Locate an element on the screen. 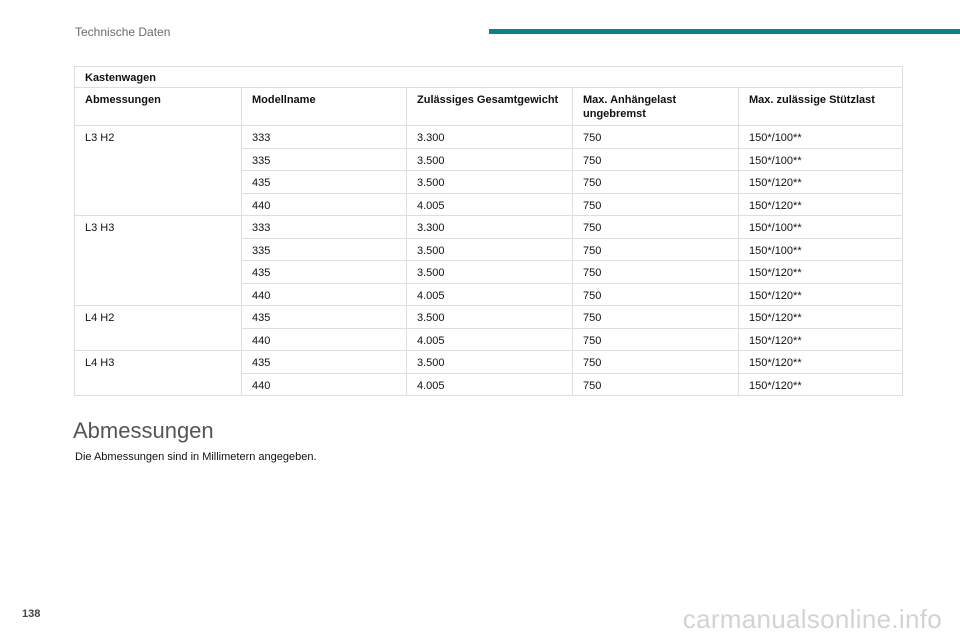 The image size is (960, 640). table-row: L3 H2 333 3.300 750 150*/100** is located at coordinates (489, 170).